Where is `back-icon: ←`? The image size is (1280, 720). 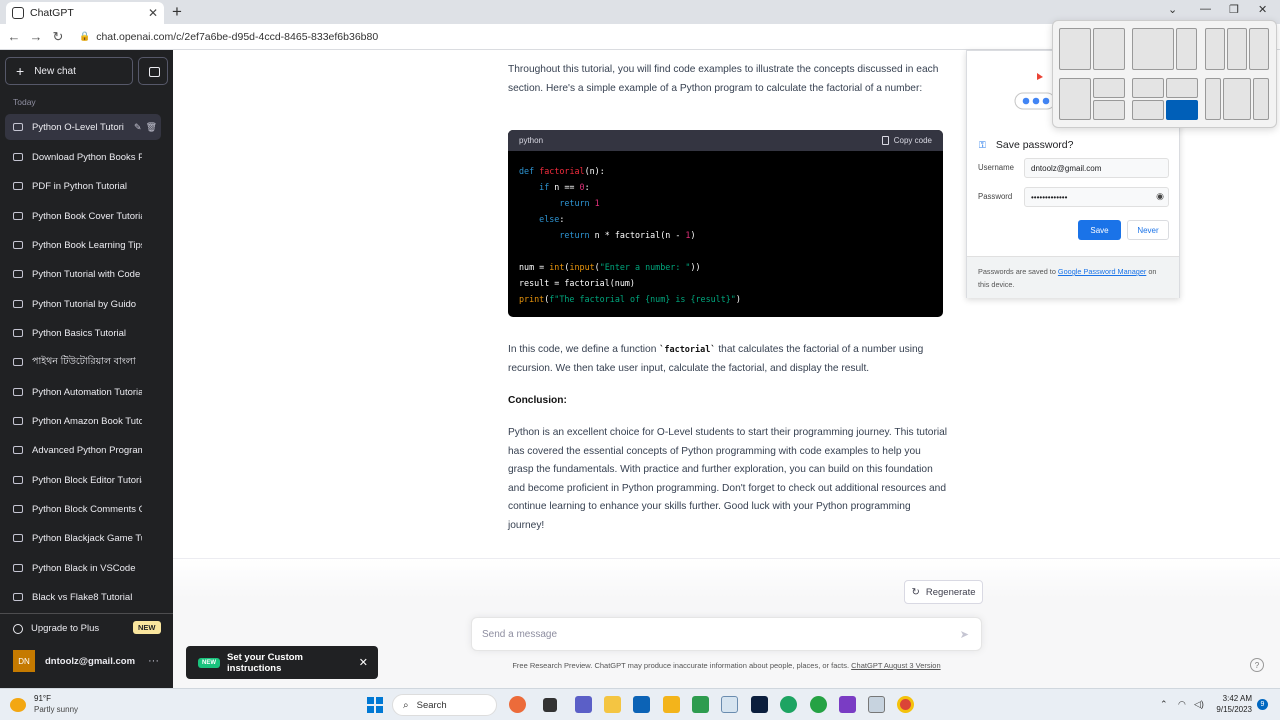 back-icon: ← is located at coordinates (14, 36).